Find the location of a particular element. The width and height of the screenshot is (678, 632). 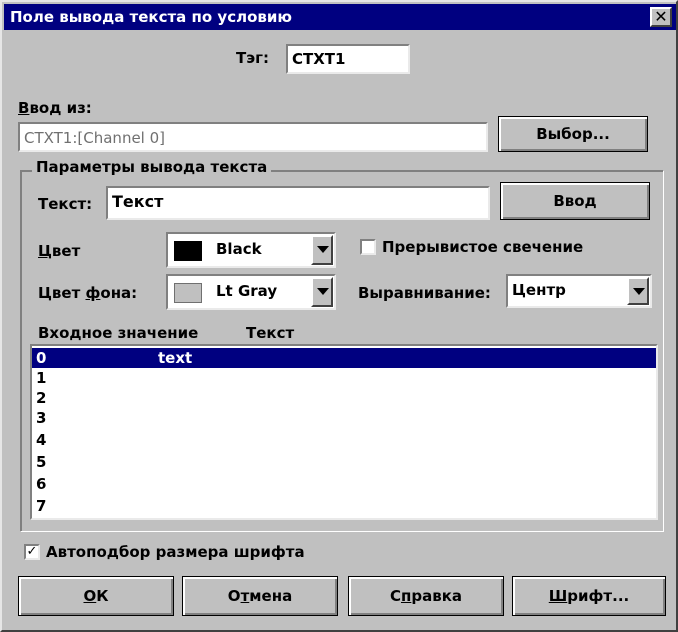

title-bar: Поле вывода текста по условию ✕ is located at coordinates (340, 17).